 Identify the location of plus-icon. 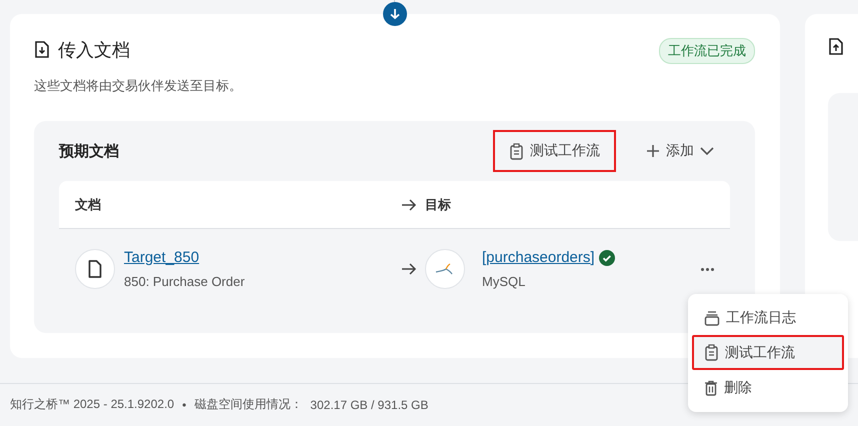
(653, 151).